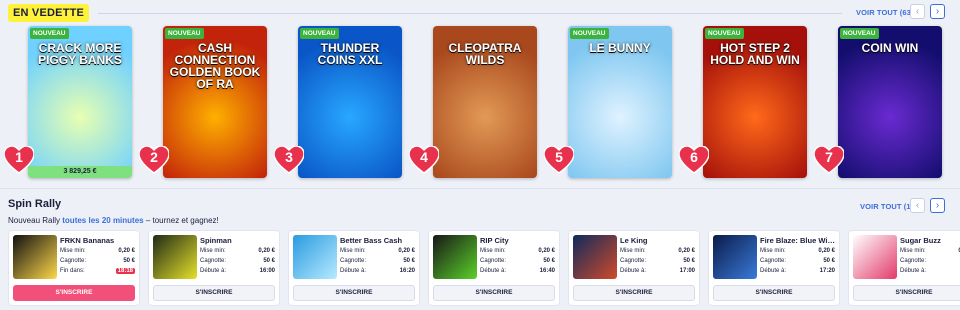 The image size is (960, 310). What do you see at coordinates (937, 11) in the screenshot?
I see `featured-next-button: ›` at bounding box center [937, 11].